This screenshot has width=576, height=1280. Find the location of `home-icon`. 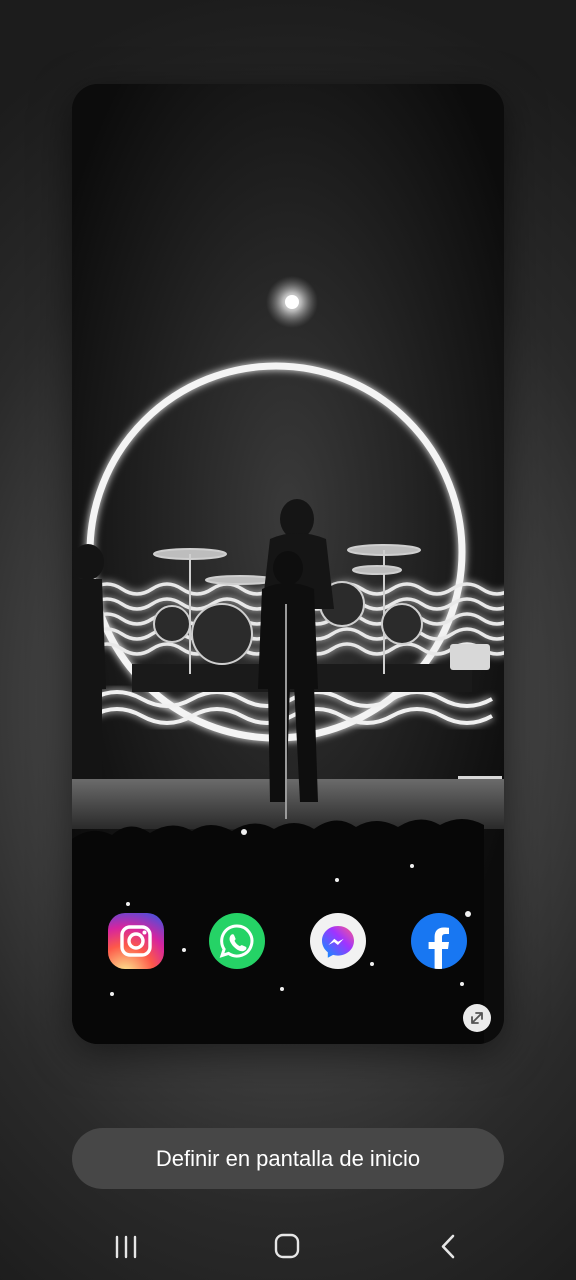

home-icon is located at coordinates (287, 1247).